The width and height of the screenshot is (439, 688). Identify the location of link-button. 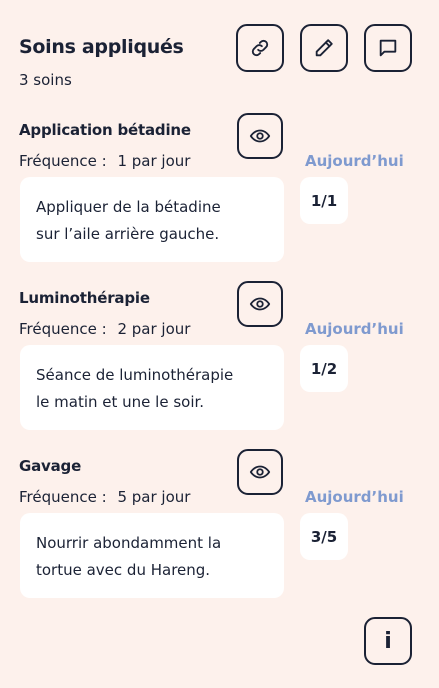
(260, 48).